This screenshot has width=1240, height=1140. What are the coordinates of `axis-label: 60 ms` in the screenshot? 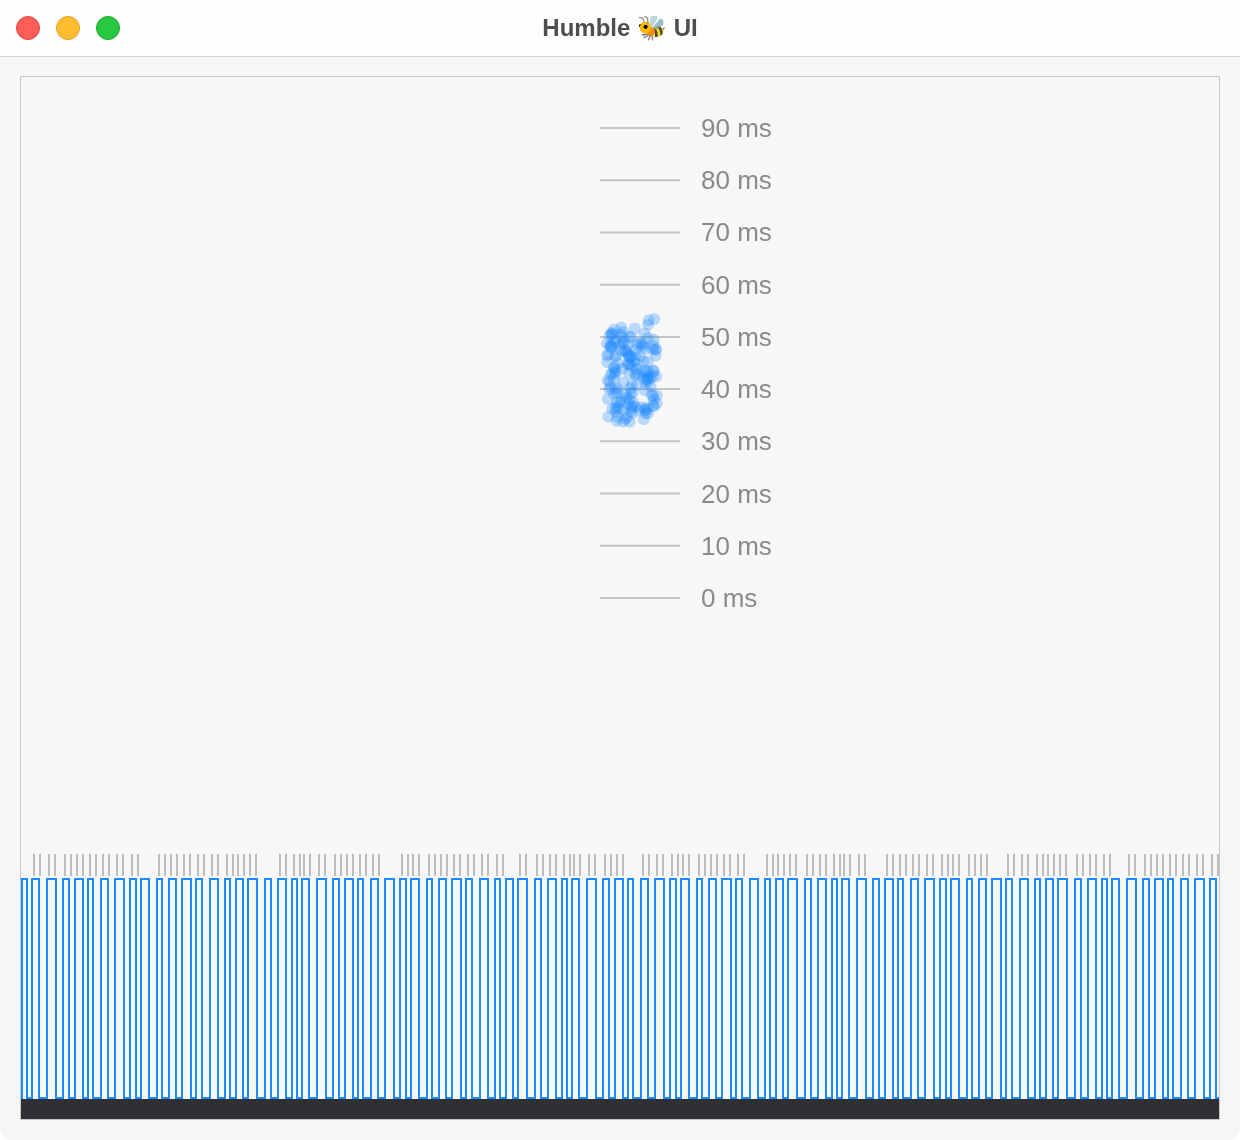 It's located at (736, 284).